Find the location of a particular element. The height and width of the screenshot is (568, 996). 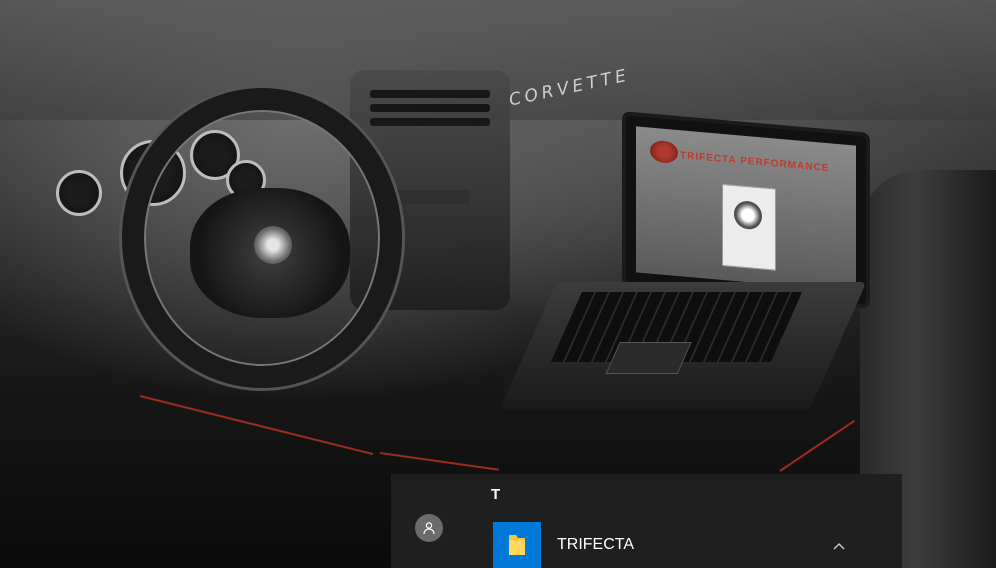

chevron-up-icon is located at coordinates (839, 546).